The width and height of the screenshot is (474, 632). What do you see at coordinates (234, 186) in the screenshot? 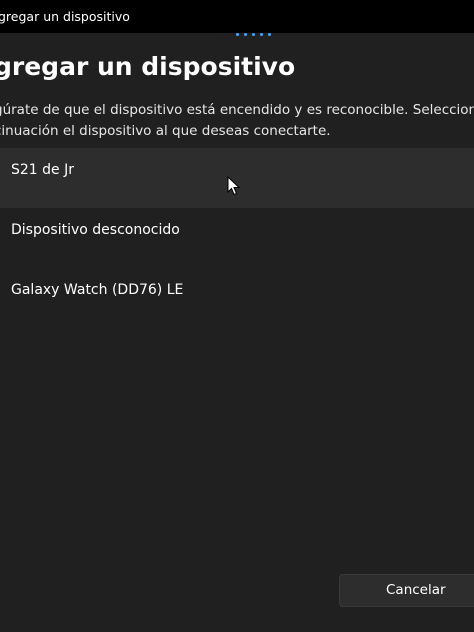
I see `mouse-pointer-icon` at bounding box center [234, 186].